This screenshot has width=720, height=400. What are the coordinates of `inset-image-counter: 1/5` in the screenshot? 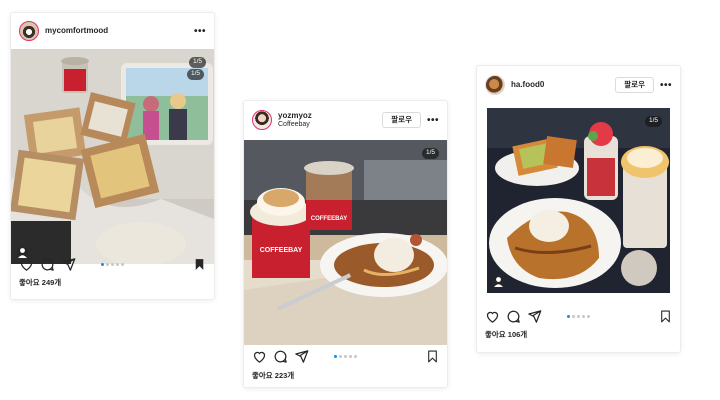 It's located at (195, 74).